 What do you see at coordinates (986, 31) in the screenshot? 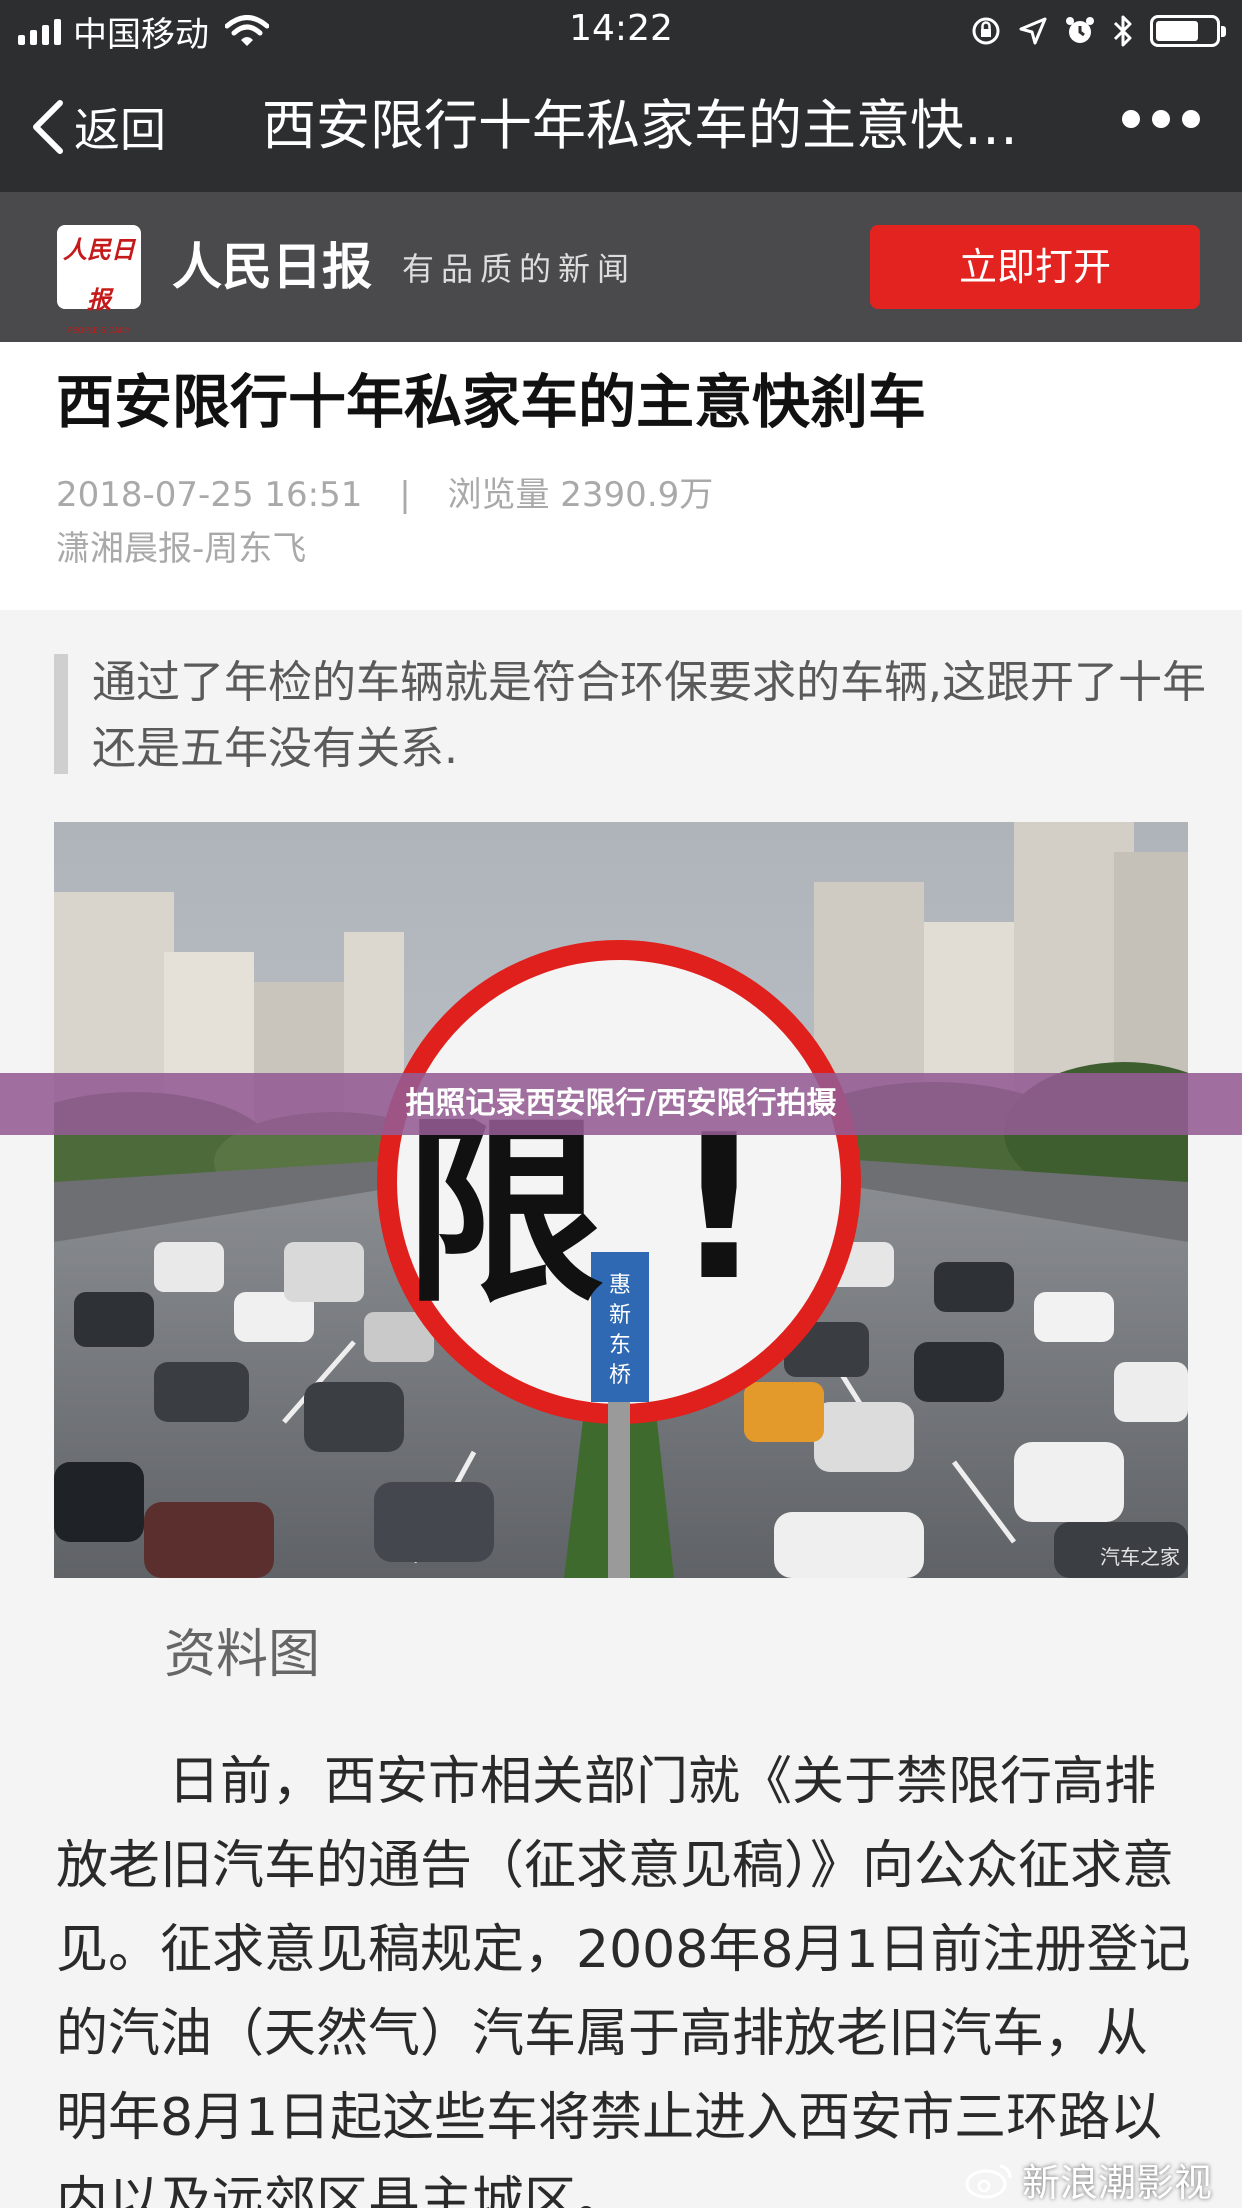
I see `rotation-lock-icon` at bounding box center [986, 31].